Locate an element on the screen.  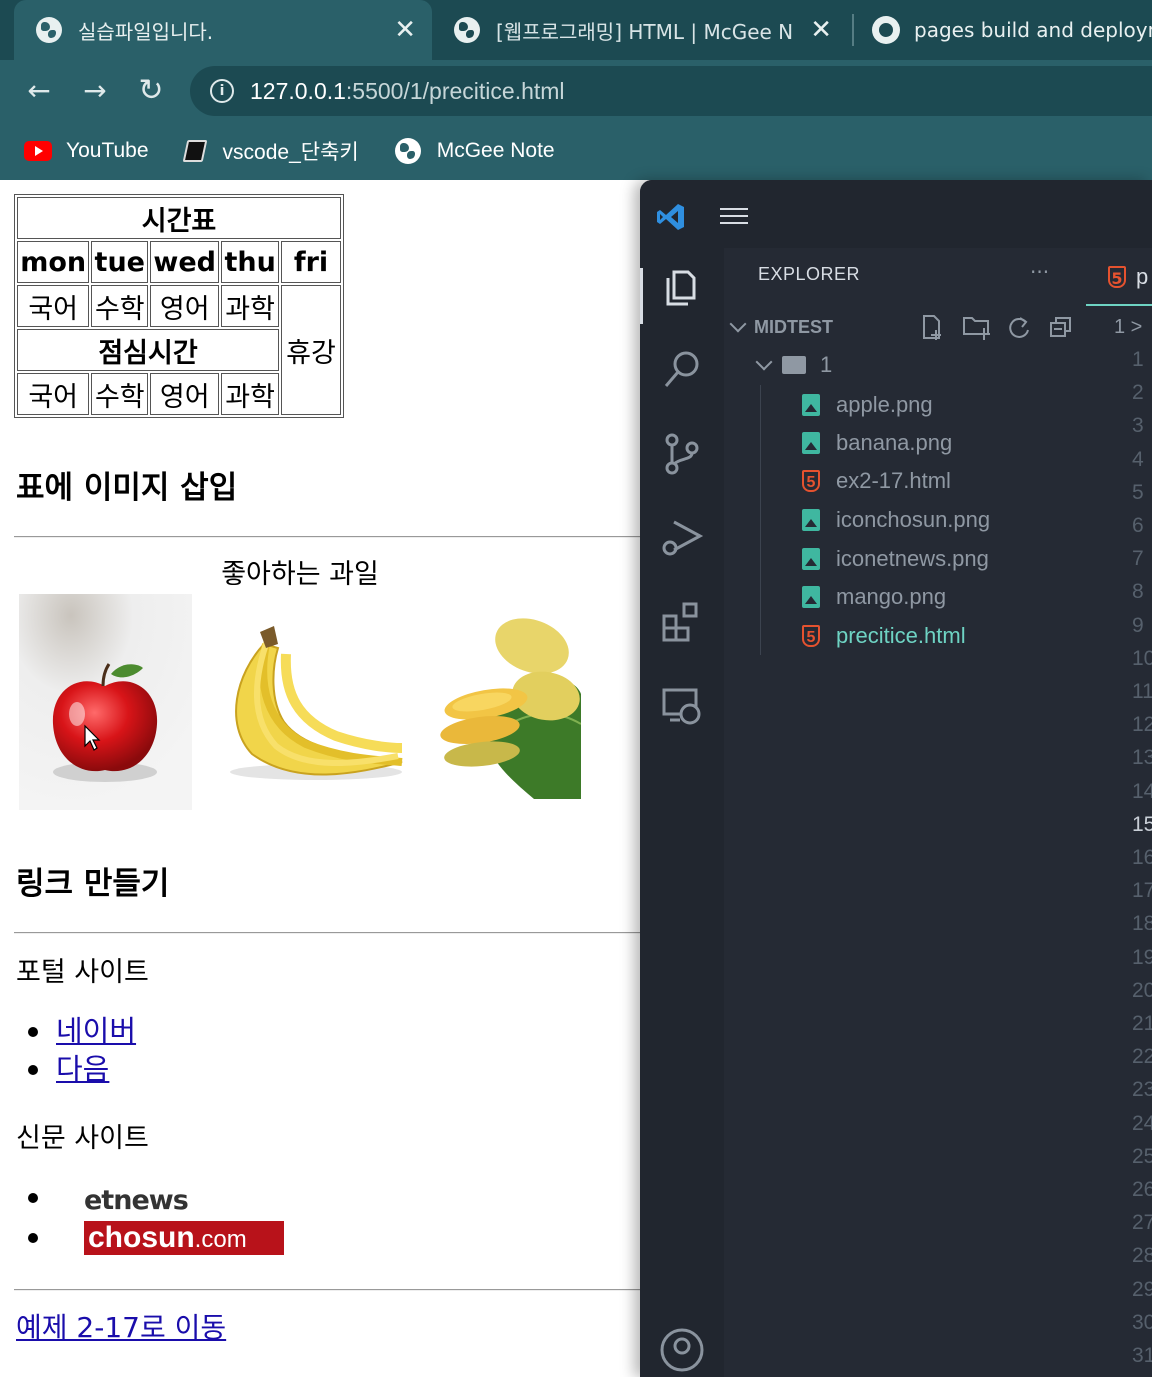
line-number: 10 is located at coordinates (1142, 658).